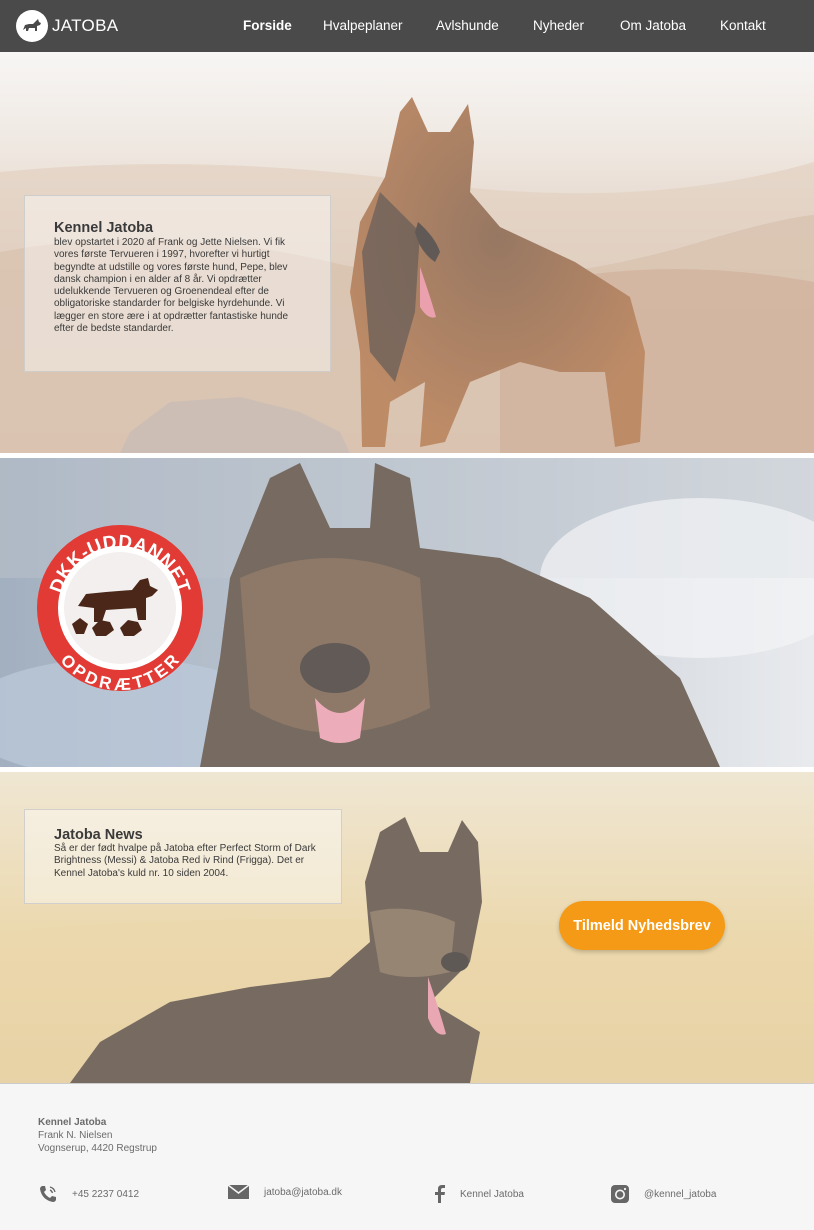  What do you see at coordinates (97, 1148) in the screenshot?
I see `footer-address: Vognserup, 4420 Regstrup` at bounding box center [97, 1148].